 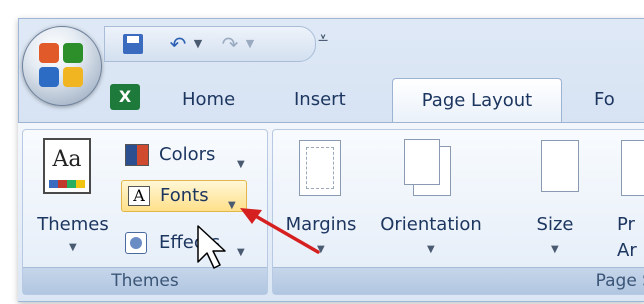 What do you see at coordinates (230, 44) in the screenshot?
I see `redo-icon: ↷` at bounding box center [230, 44].